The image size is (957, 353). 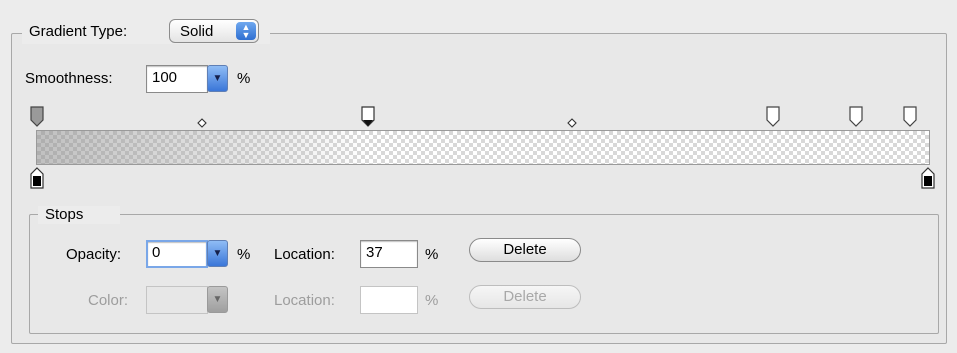 What do you see at coordinates (525, 250) in the screenshot?
I see `delete-opacity-stop-button: Delete` at bounding box center [525, 250].